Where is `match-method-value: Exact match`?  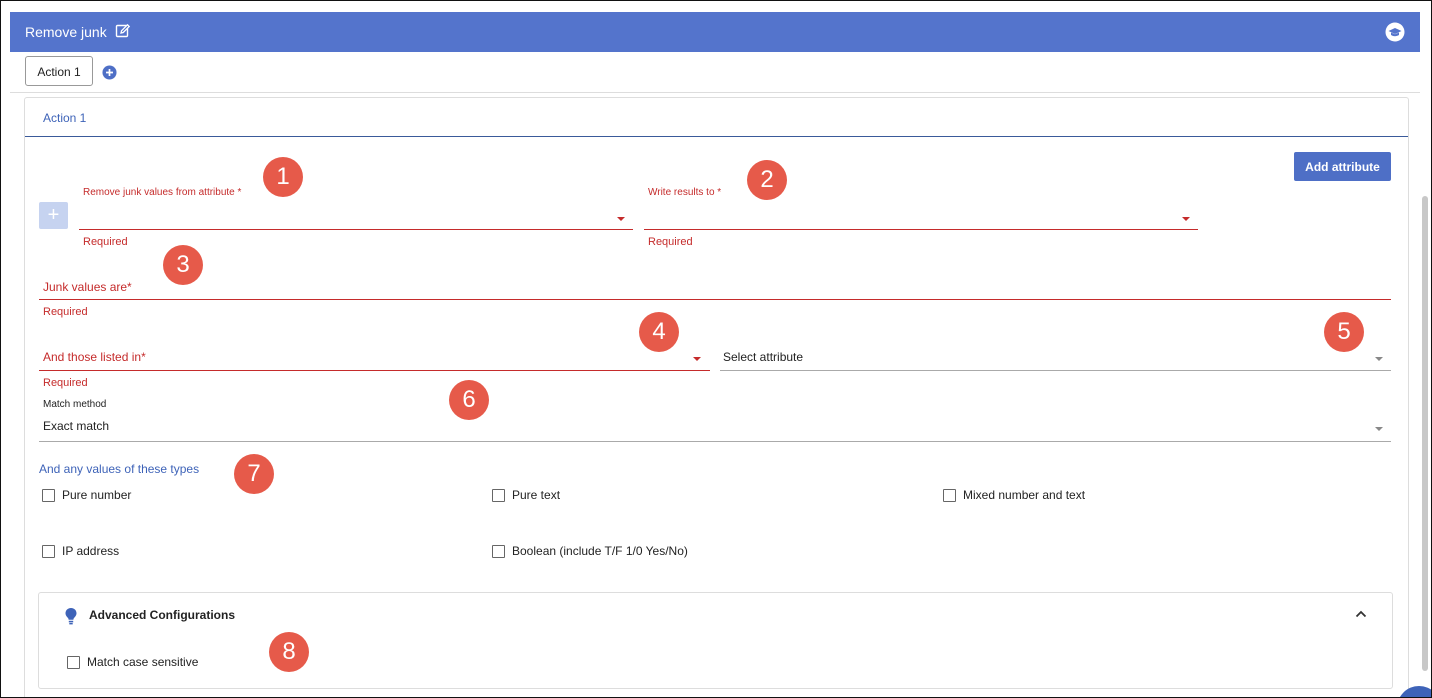
match-method-value: Exact match is located at coordinates (76, 426).